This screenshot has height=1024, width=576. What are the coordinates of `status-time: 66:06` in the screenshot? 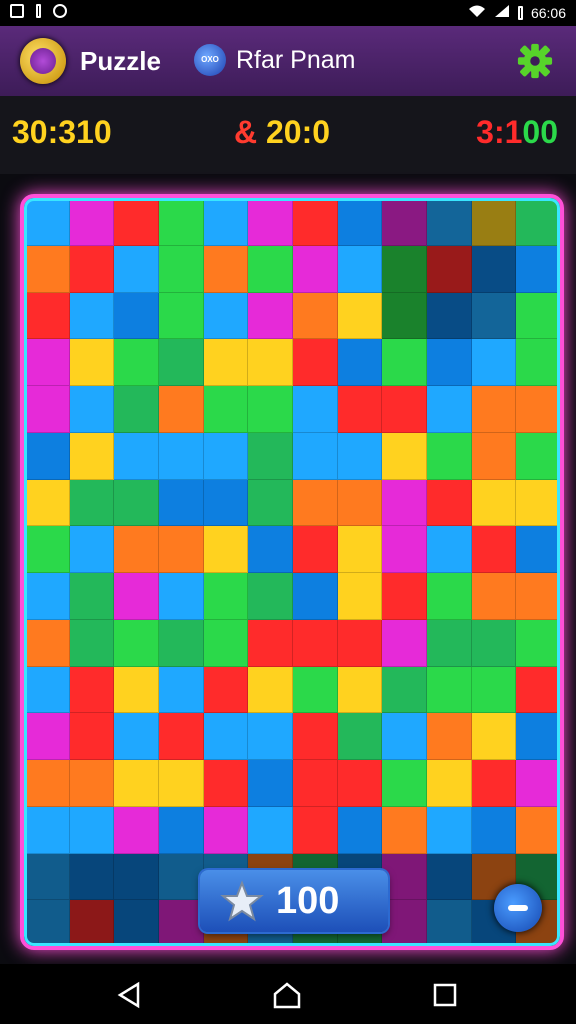 It's located at (548, 12).